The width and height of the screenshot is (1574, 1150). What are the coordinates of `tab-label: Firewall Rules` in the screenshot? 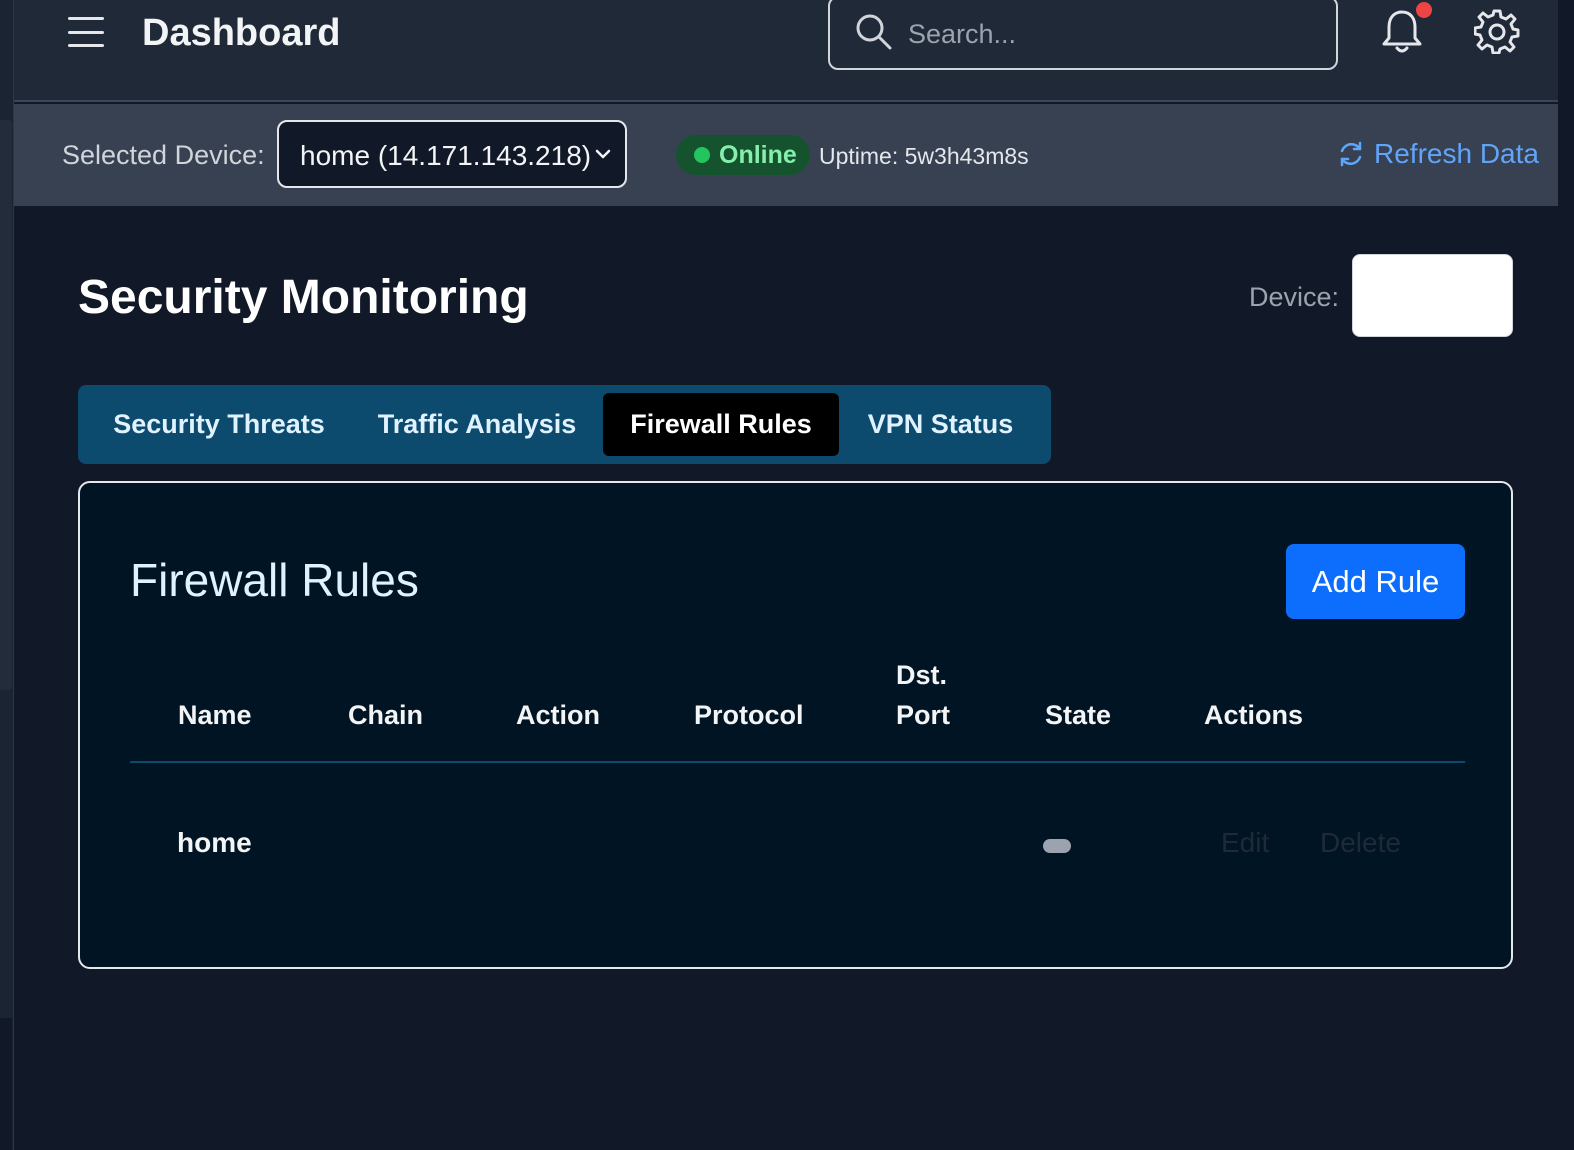 It's located at (721, 424).